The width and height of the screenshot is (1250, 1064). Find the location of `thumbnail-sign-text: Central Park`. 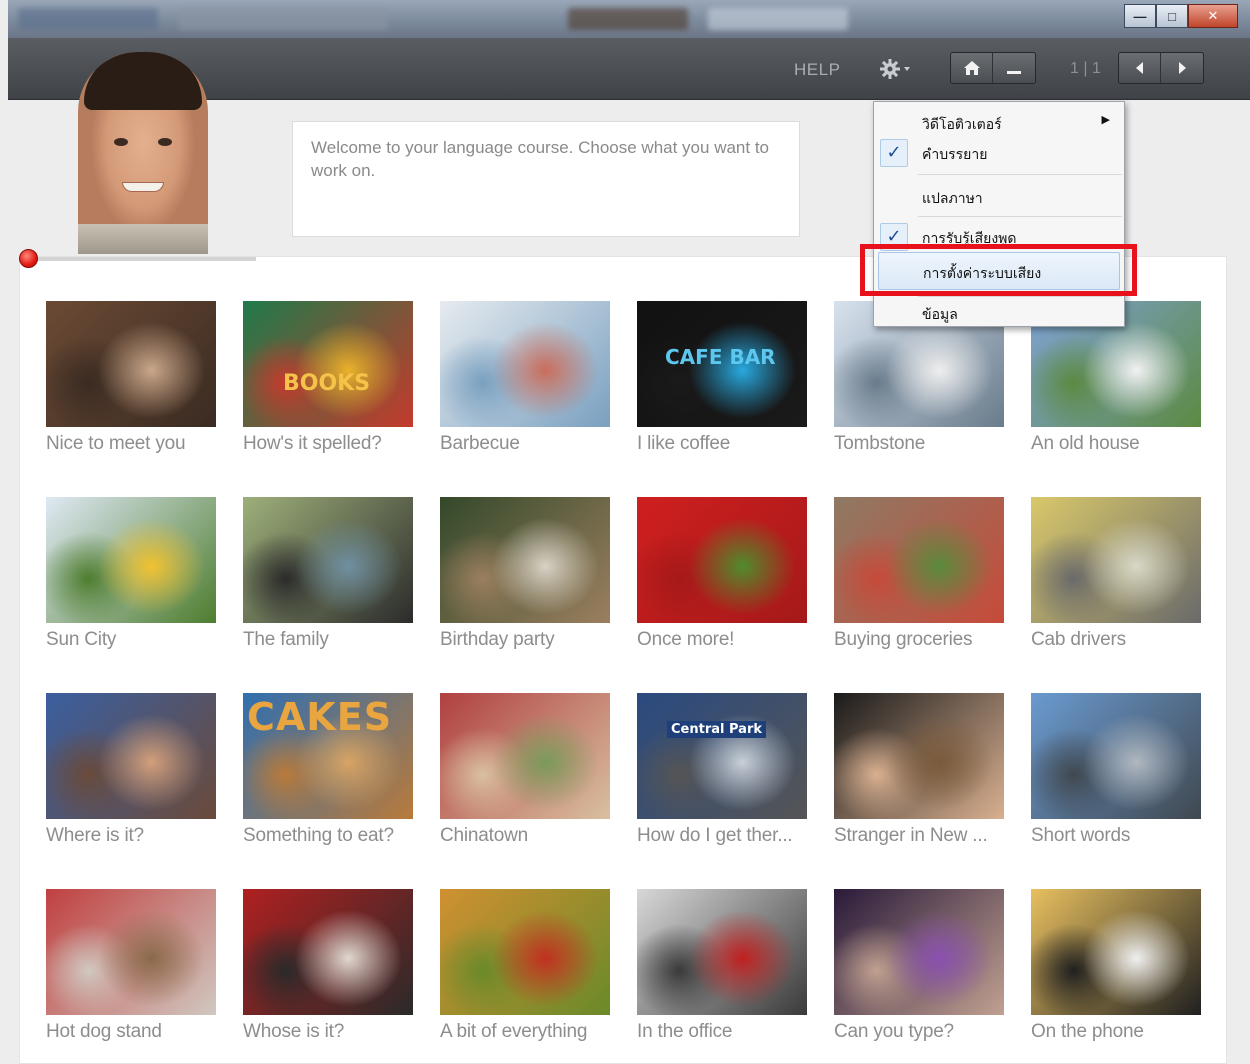

thumbnail-sign-text: Central Park is located at coordinates (716, 729).